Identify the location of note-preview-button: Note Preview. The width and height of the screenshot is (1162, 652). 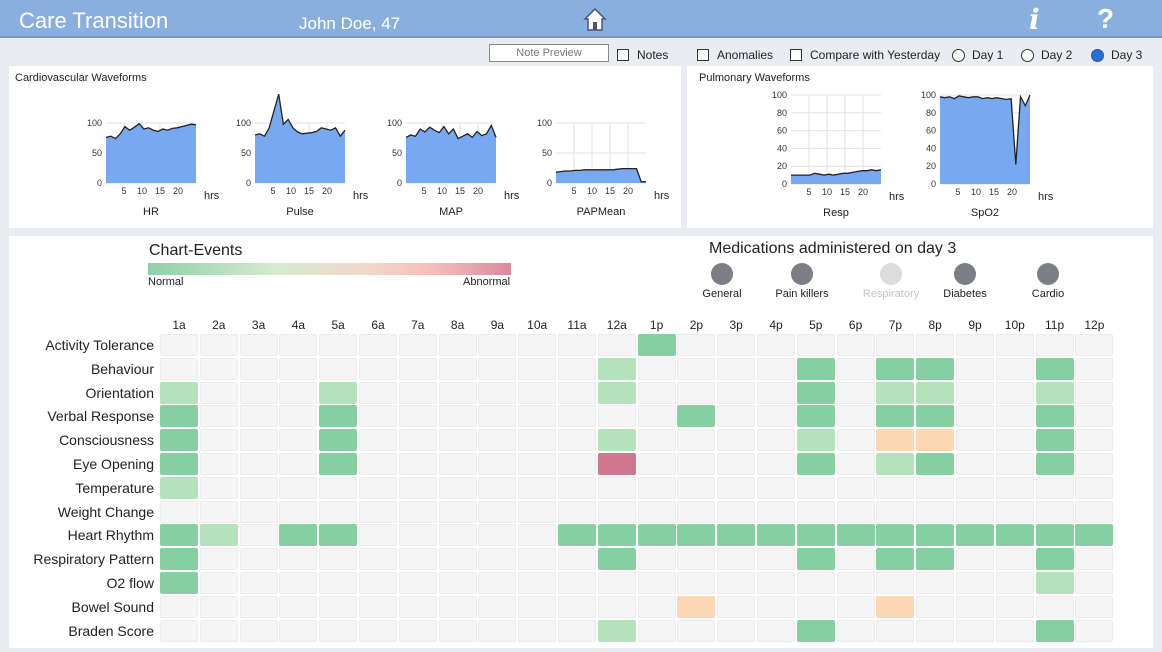
(549, 53).